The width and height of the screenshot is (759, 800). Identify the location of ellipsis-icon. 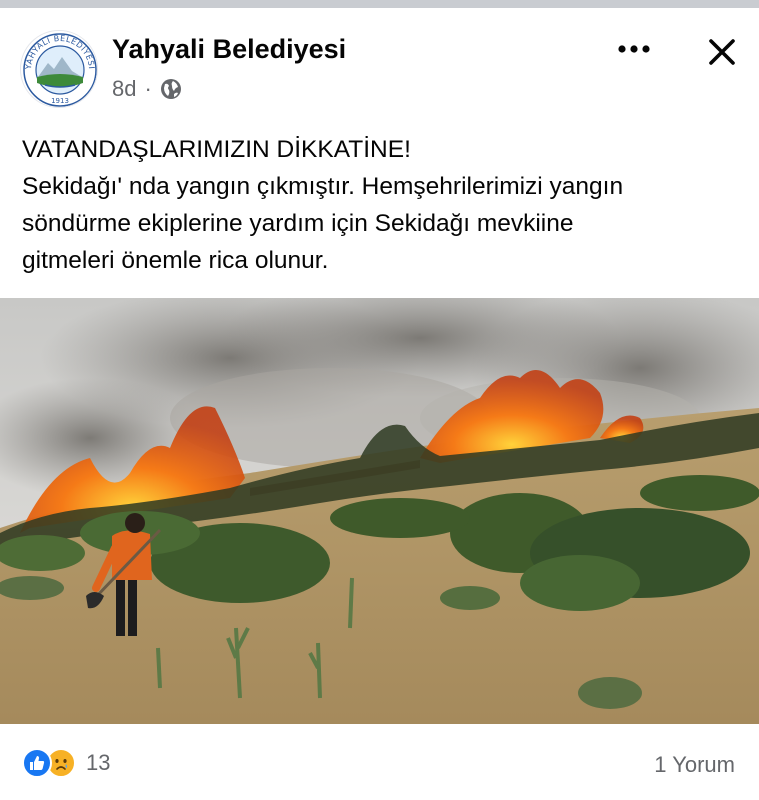
(634, 49).